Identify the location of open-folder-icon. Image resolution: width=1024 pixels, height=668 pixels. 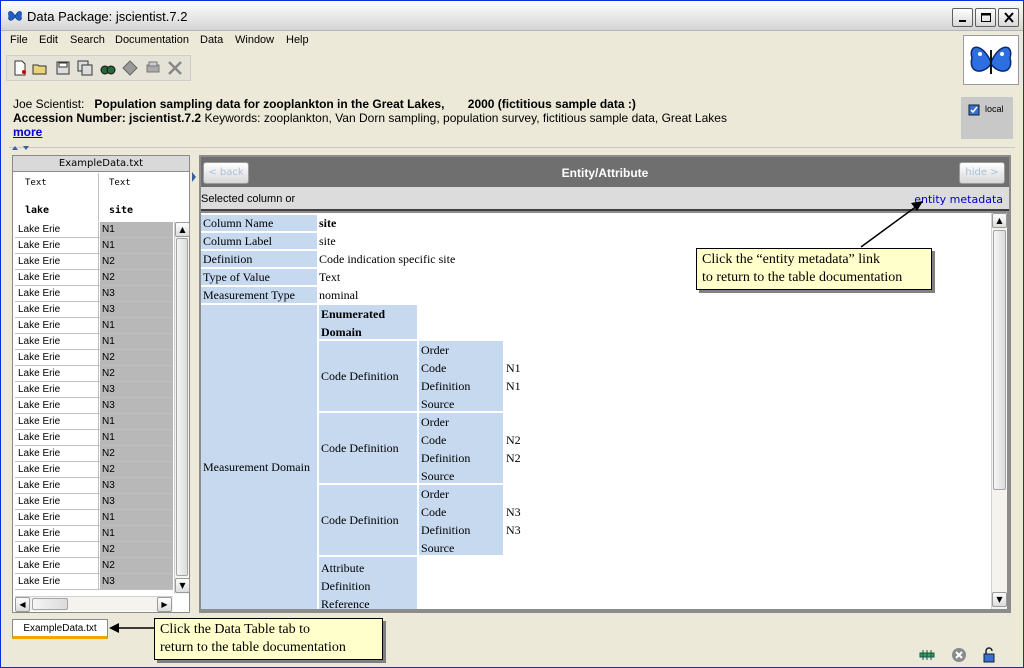
(40, 68).